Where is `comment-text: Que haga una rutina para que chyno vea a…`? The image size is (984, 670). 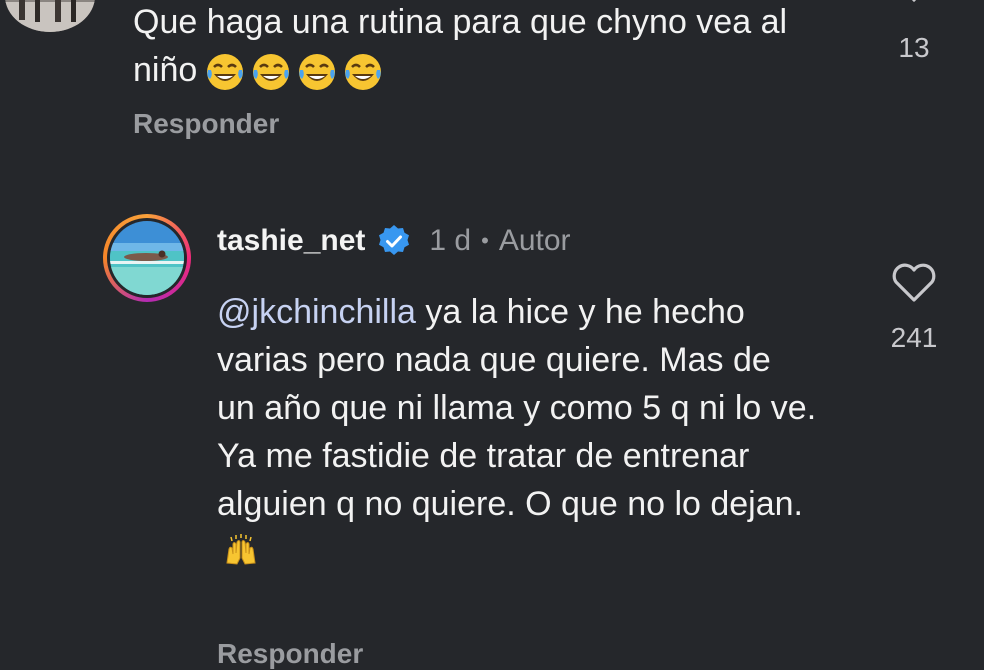 comment-text: Que haga una rutina para que chyno vea a… is located at coordinates (483, 47).